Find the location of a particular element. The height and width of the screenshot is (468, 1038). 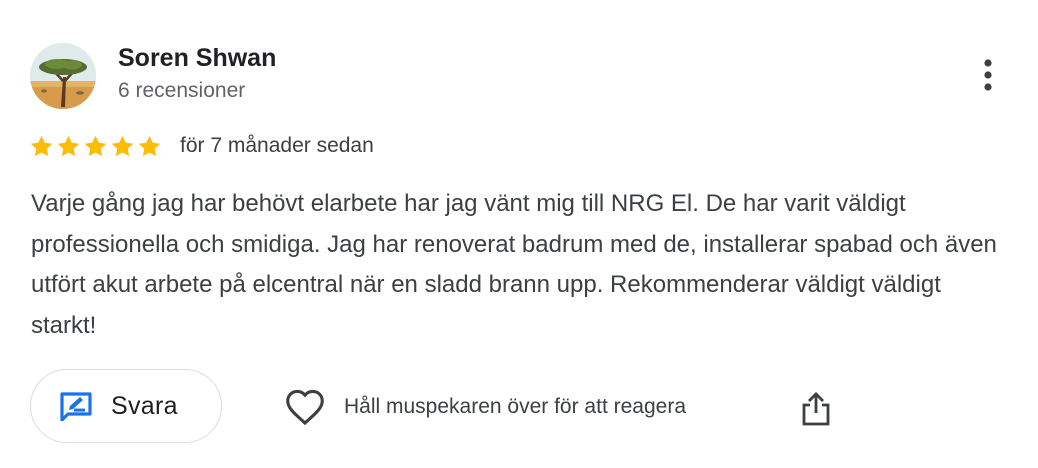

react-button: Håll muspekaren över för att reagera is located at coordinates (485, 407).